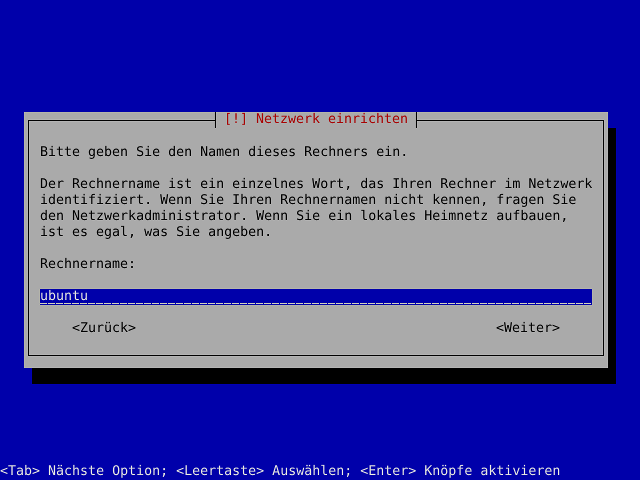 The image size is (640, 480). Describe the element at coordinates (316, 297) in the screenshot. I see `hostname-input-field: ubuntu` at that location.